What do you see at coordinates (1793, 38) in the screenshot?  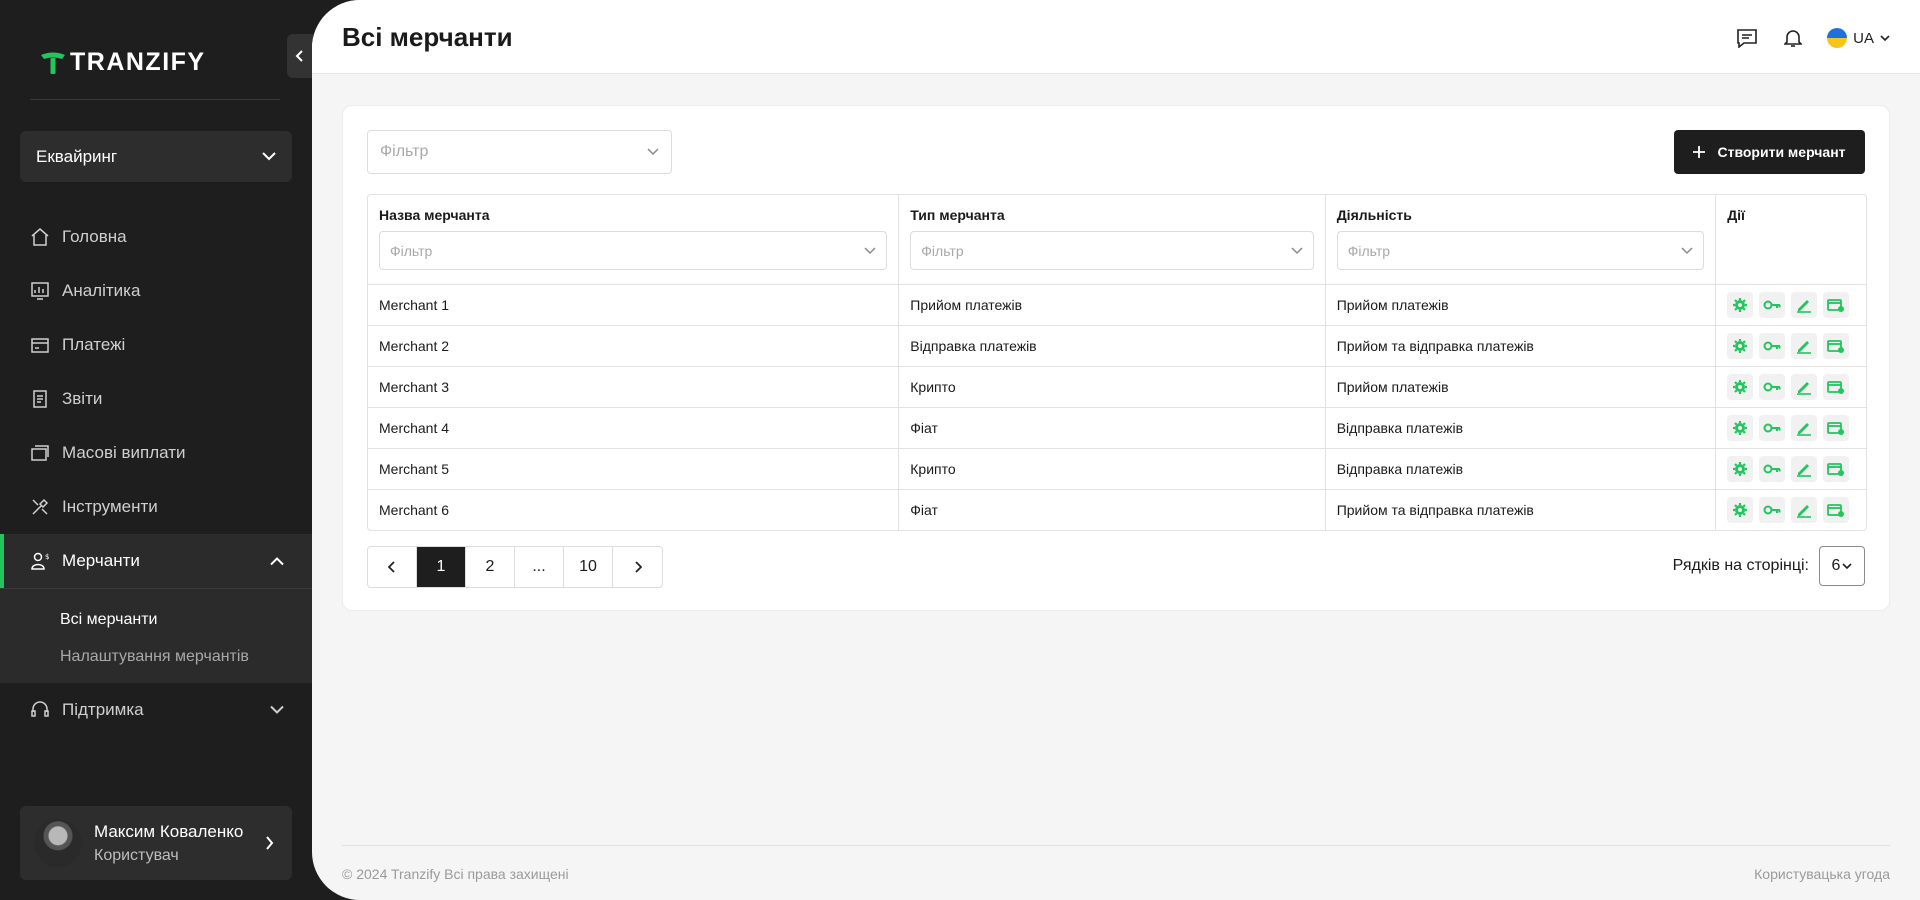 I see `bell-icon` at bounding box center [1793, 38].